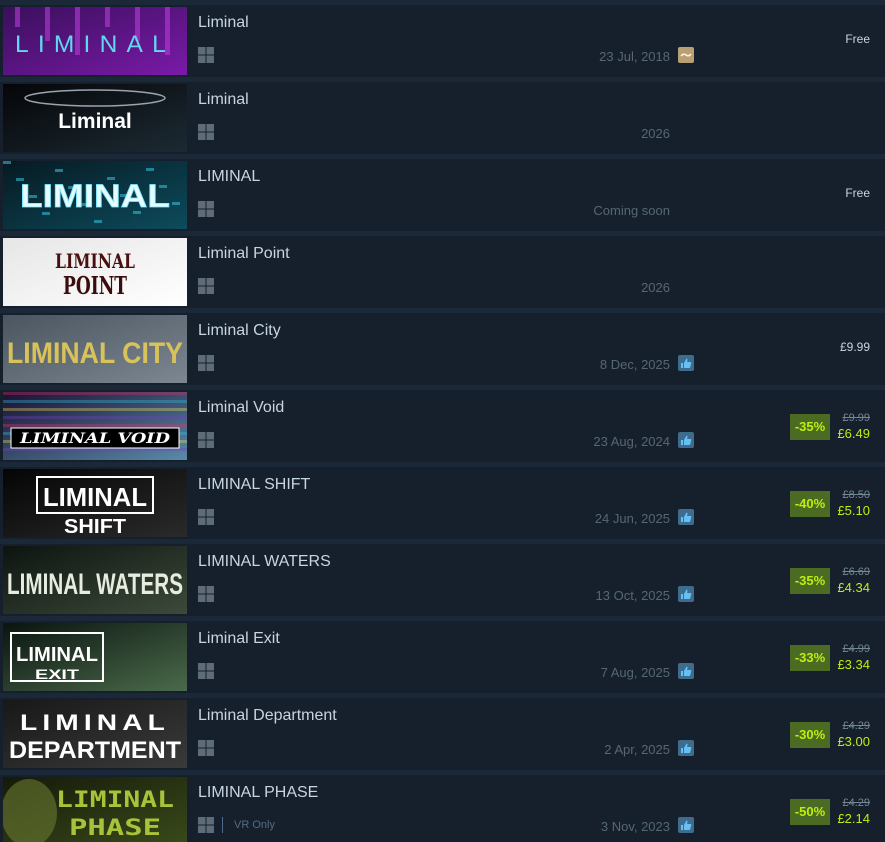 Image resolution: width=885 pixels, height=842 pixels. Describe the element at coordinates (229, 177) in the screenshot. I see `game-title: LIMINAL` at that location.